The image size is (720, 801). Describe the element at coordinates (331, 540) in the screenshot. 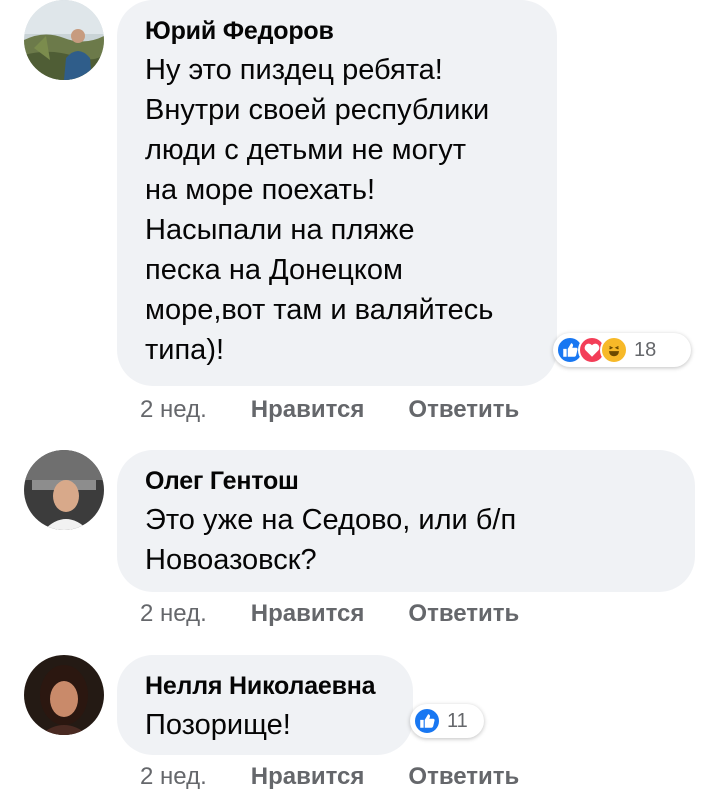

I see `comment-text: Это уже на Седово, или б/п Новоазовск?` at that location.